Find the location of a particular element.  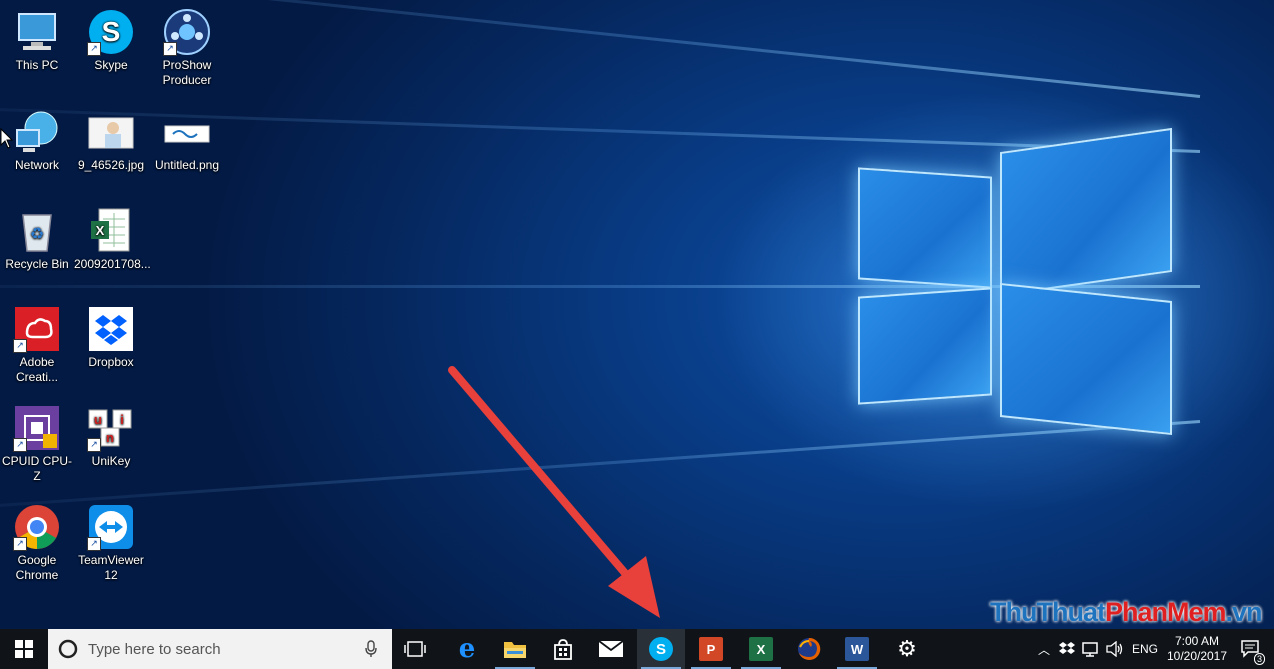

excel-file-icon: X is located at coordinates (111, 231).